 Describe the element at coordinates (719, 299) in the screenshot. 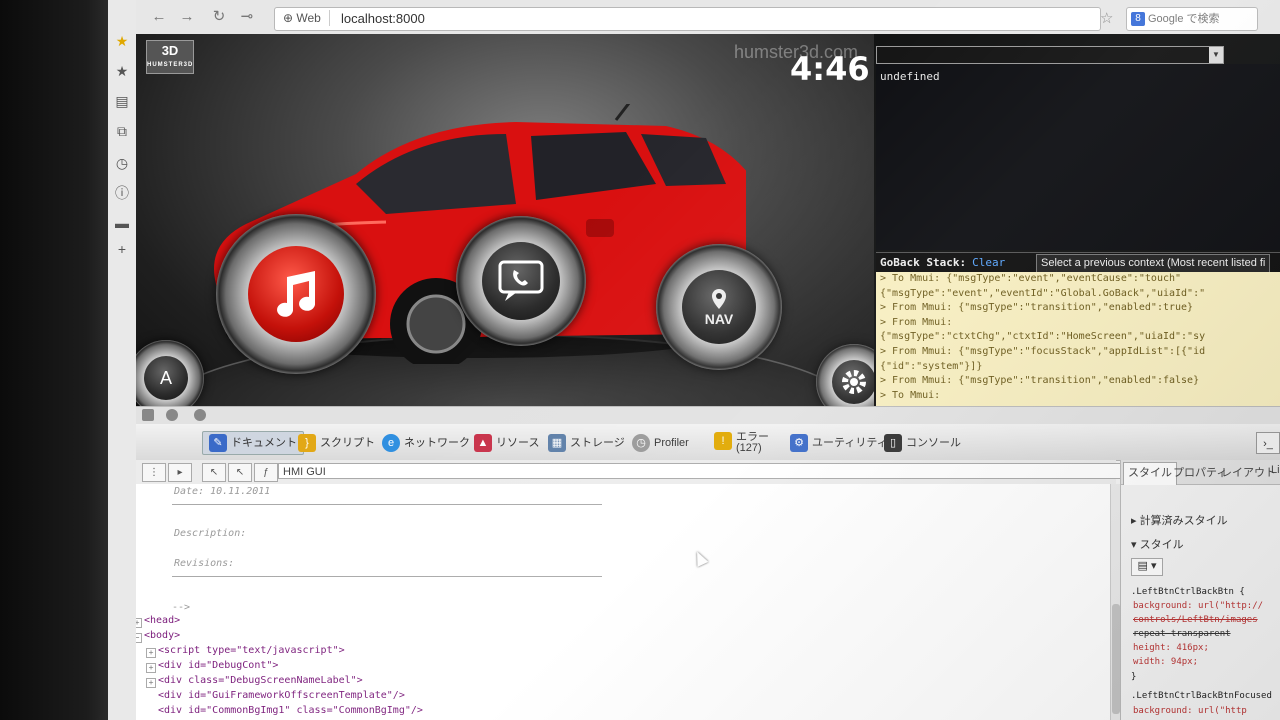

I see `map-pin-icon` at that location.